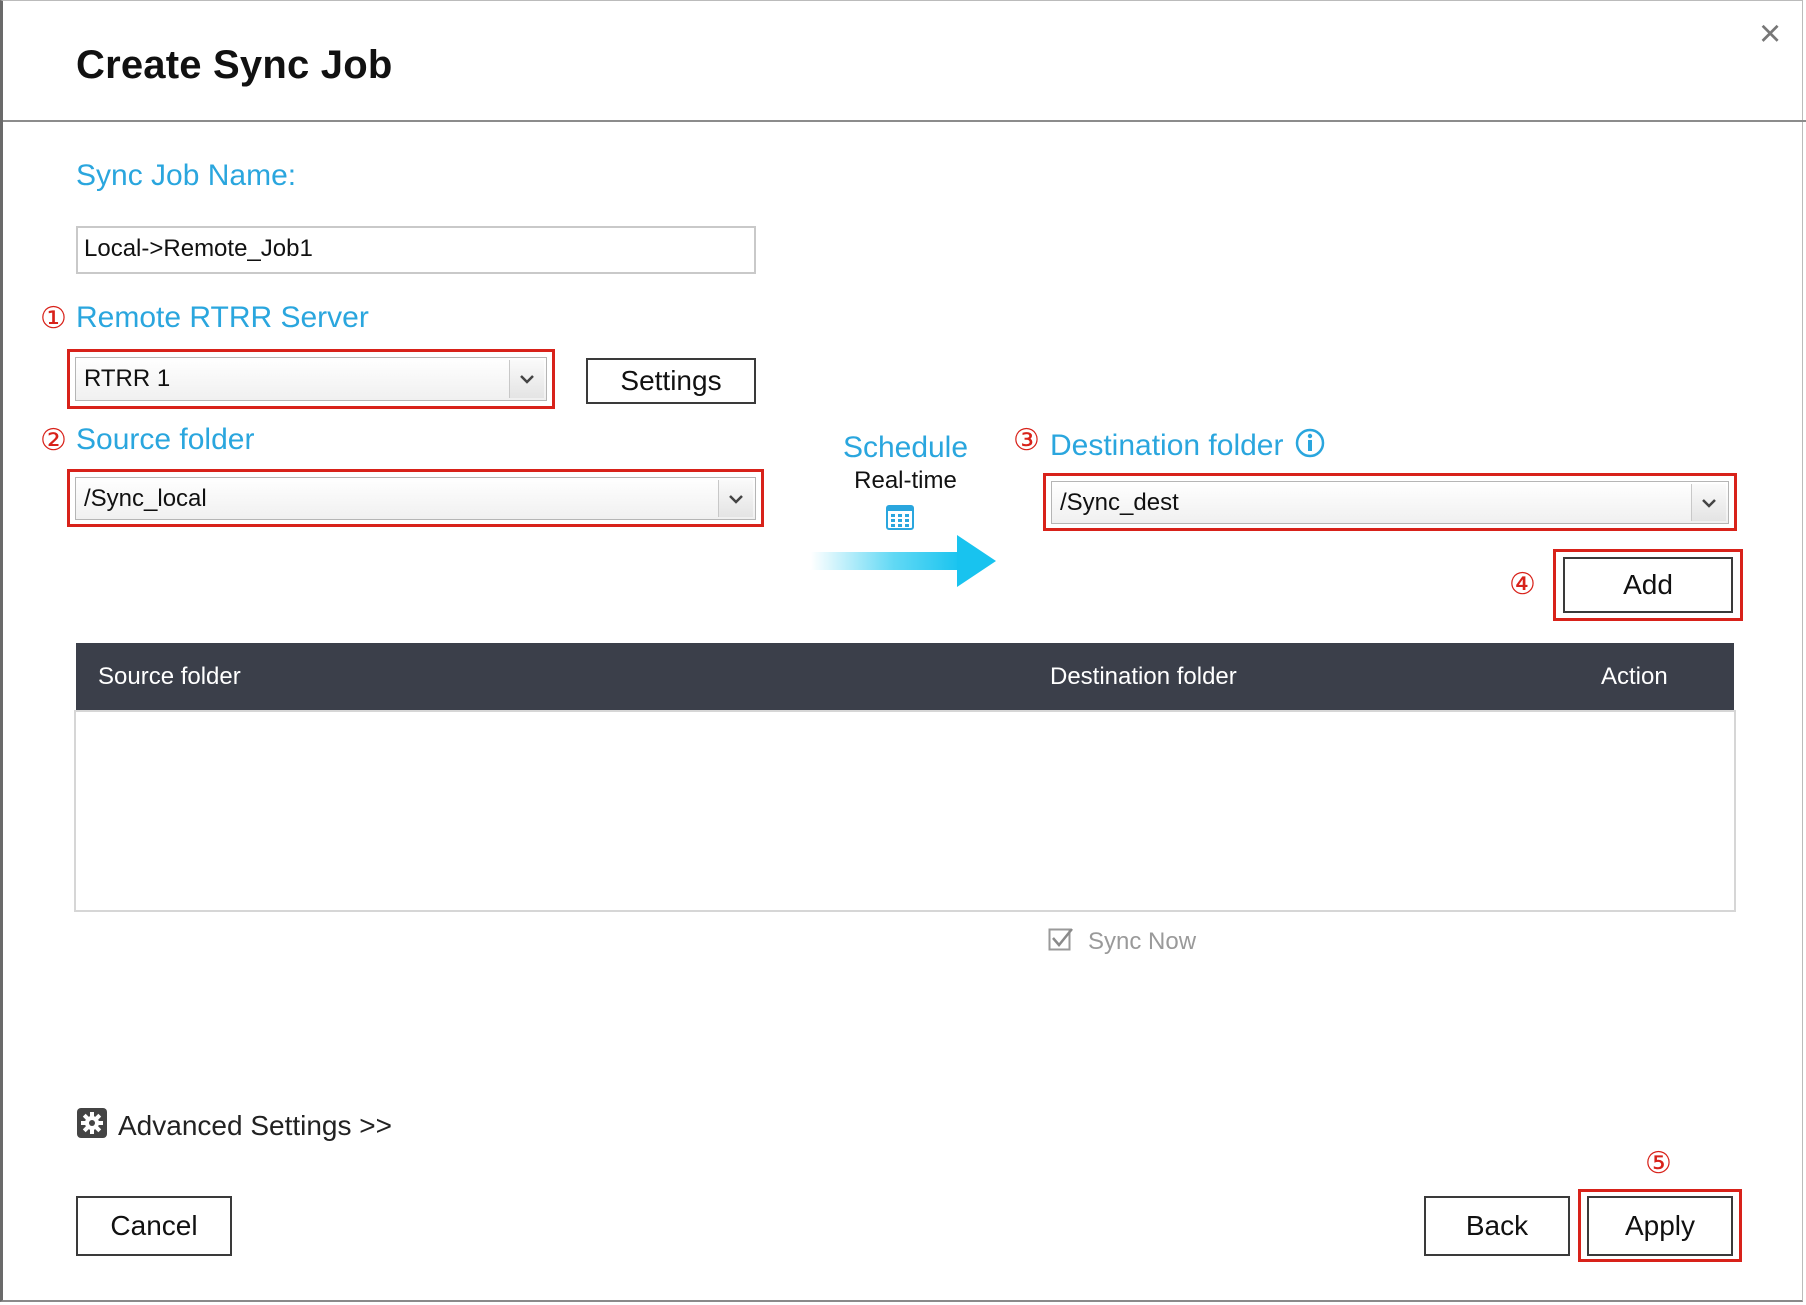 The image size is (1806, 1305). I want to click on remote-server-select: RTRR 1, so click(311, 379).